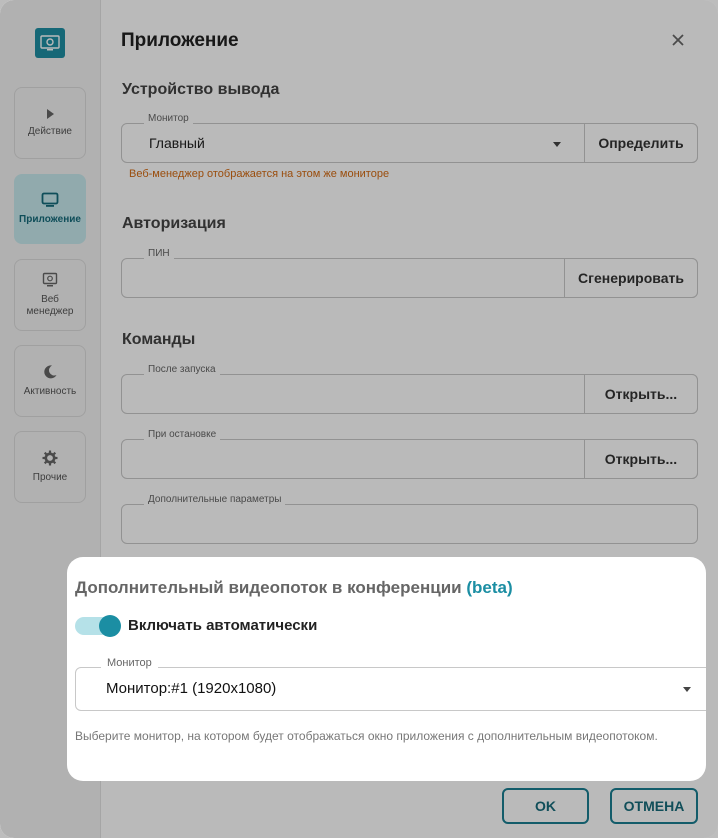  What do you see at coordinates (223, 625) in the screenshot?
I see `auto-enable-label: Включать автоматически` at bounding box center [223, 625].